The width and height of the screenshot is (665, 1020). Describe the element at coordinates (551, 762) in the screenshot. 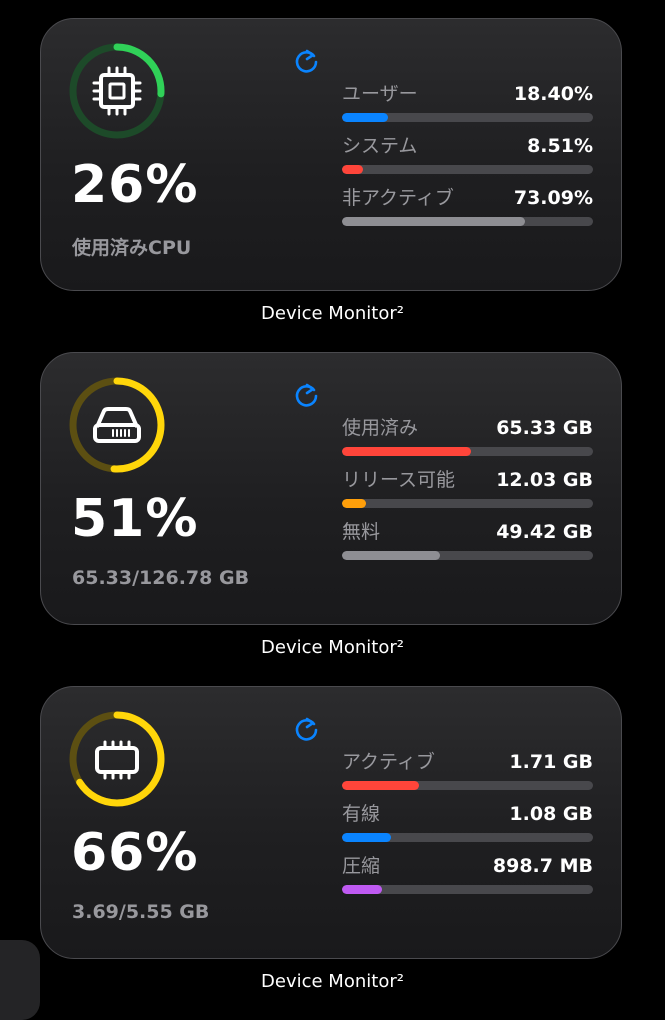

I see `stat-value: 1.71 GB` at that location.